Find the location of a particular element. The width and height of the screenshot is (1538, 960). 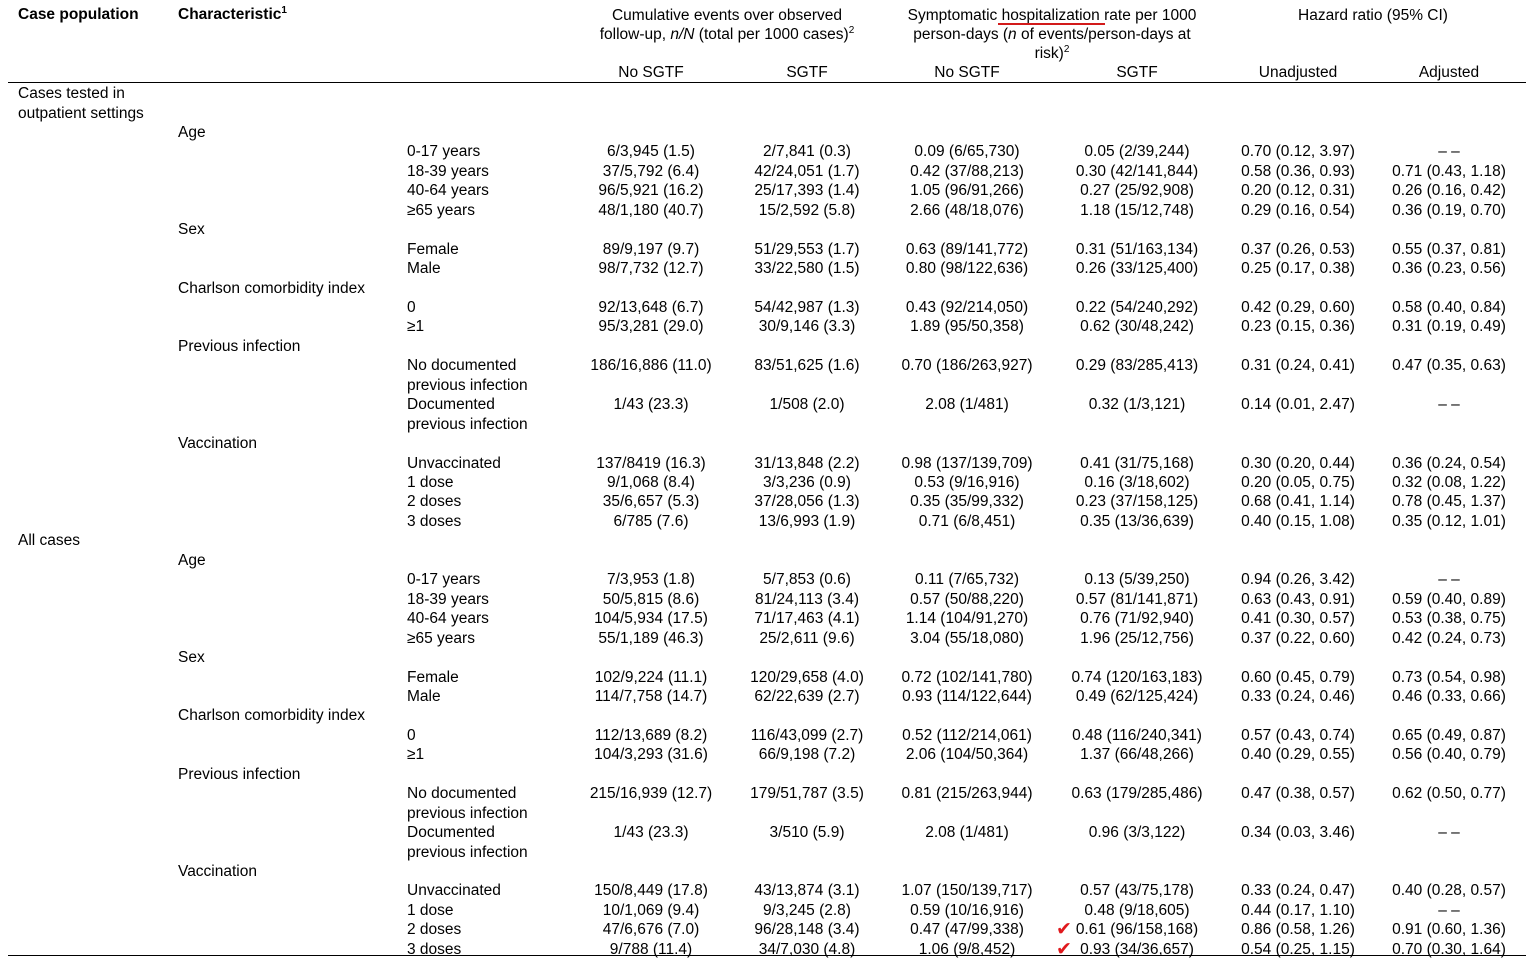

table-cell-no-sgtf-events: 114/7,758 (14.7) is located at coordinates (651, 696).